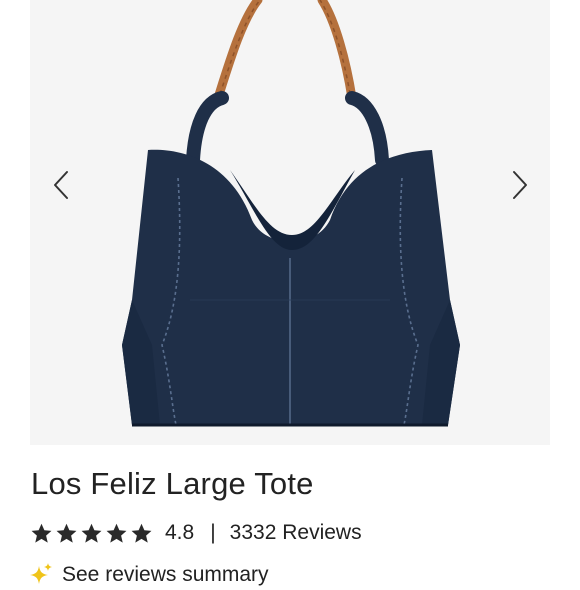  Describe the element at coordinates (180, 532) in the screenshot. I see `rating-value: 4.8` at that location.